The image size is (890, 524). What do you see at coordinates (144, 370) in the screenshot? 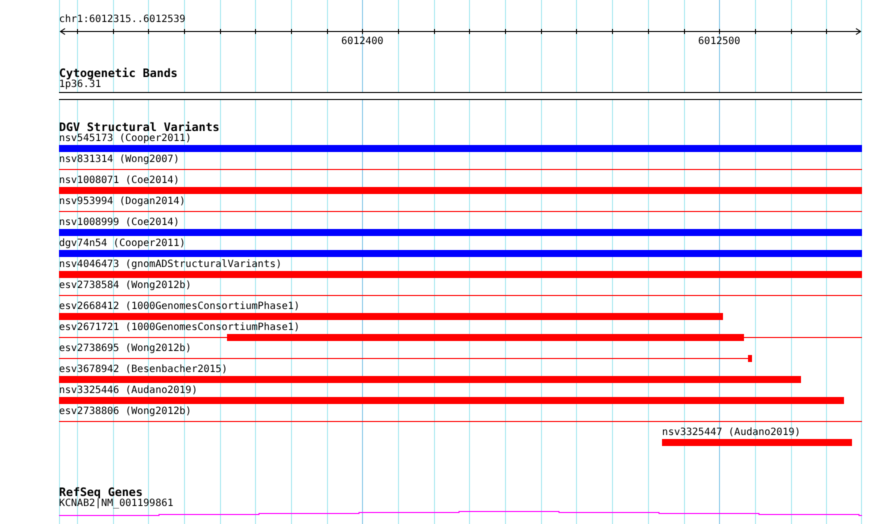
I see `variant-label: esv3678942 (Besenbacher2015)` at bounding box center [144, 370].